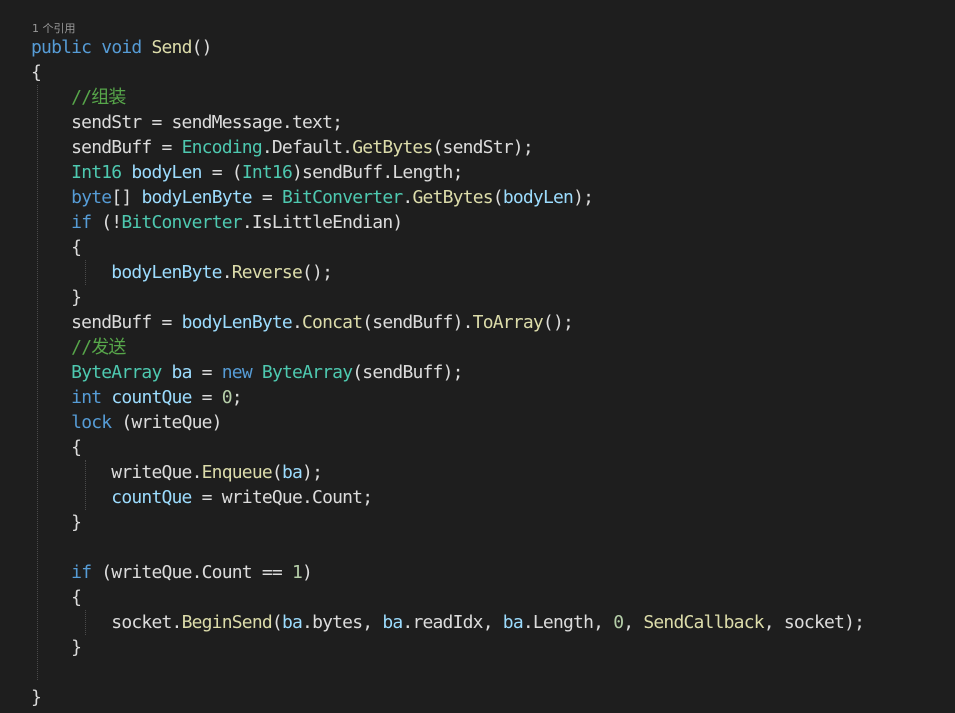  What do you see at coordinates (322, 222) in the screenshot?
I see `code-token: .IsLittleEndian)` at bounding box center [322, 222].